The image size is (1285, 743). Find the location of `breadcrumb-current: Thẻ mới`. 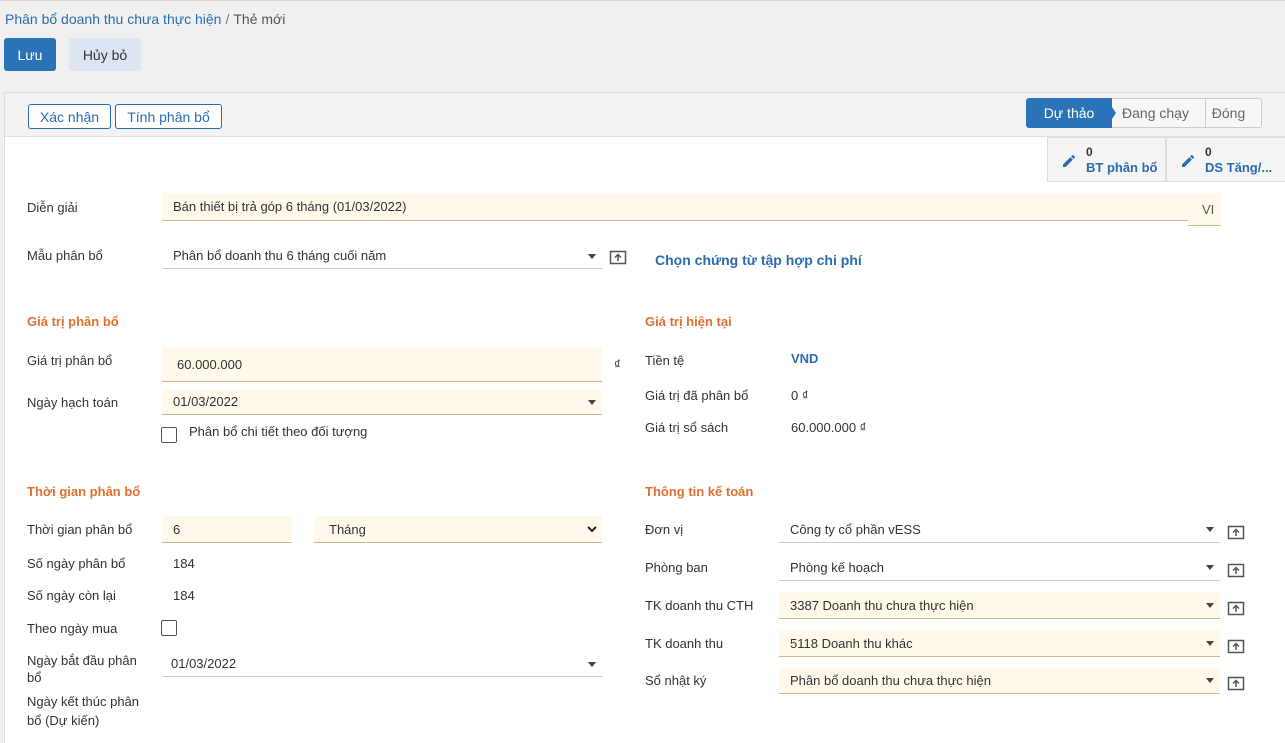

breadcrumb-current: Thẻ mới is located at coordinates (259, 19).